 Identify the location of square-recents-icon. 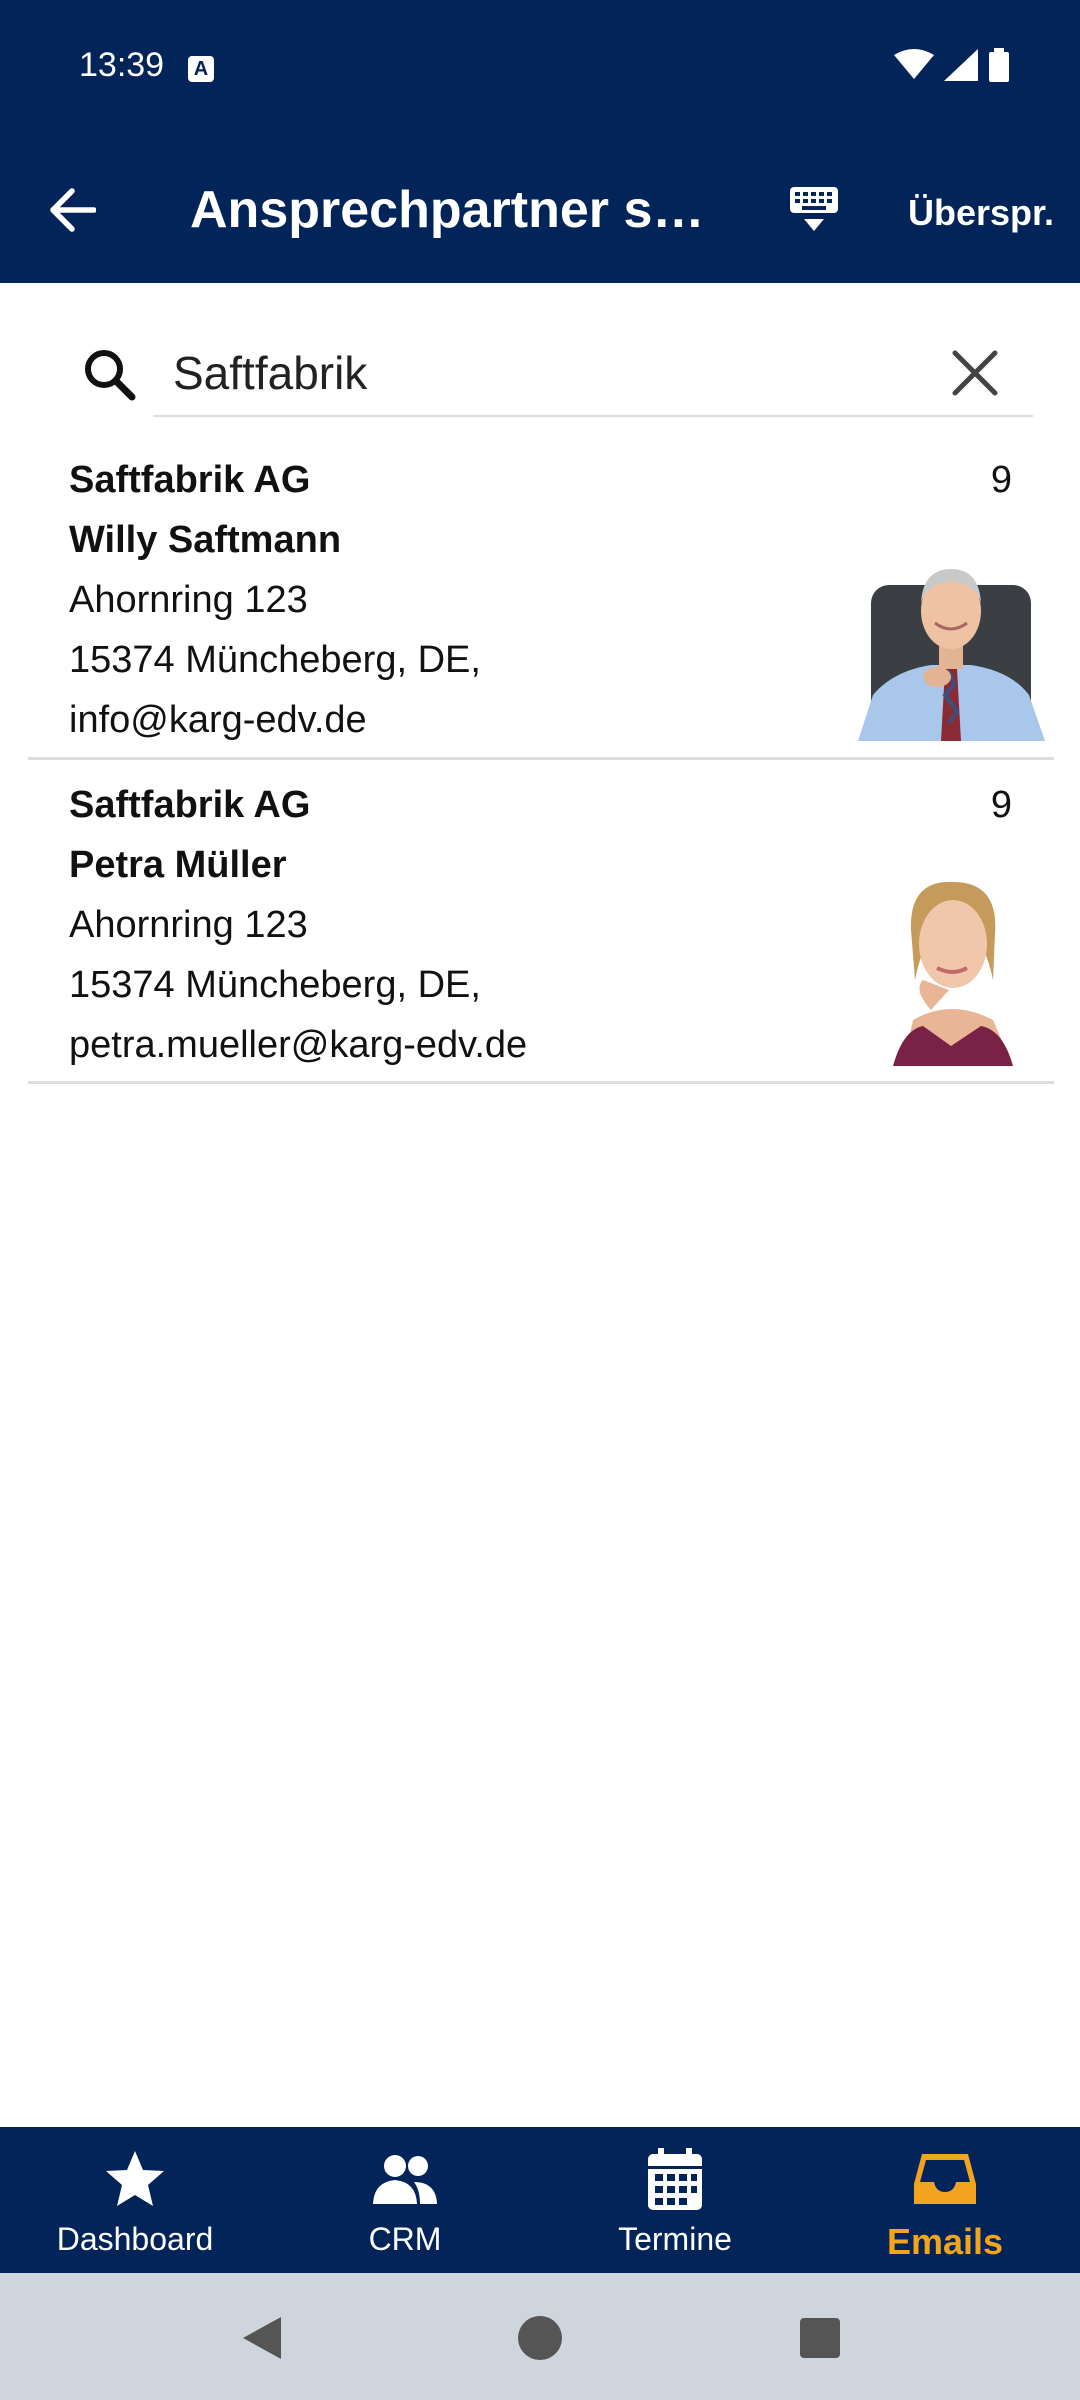
(820, 2338).